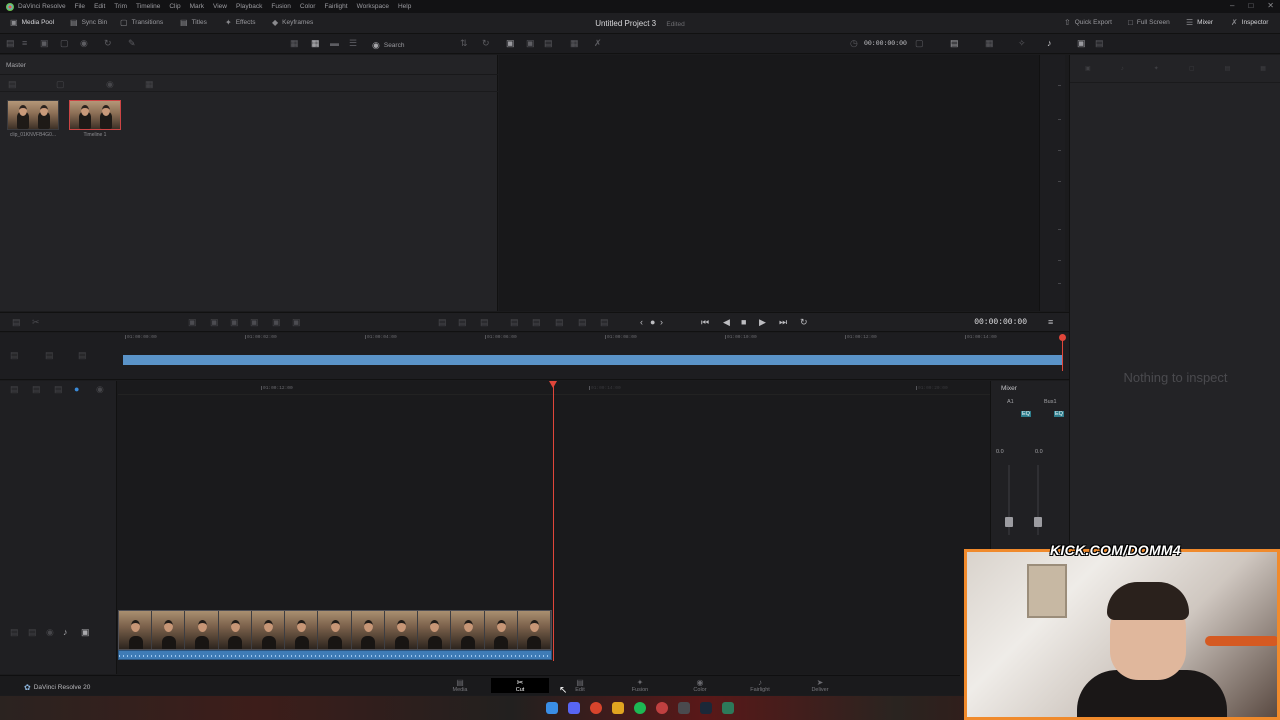  What do you see at coordinates (1088, 68) in the screenshot?
I see `video-tab-icon: ▣` at bounding box center [1088, 68].